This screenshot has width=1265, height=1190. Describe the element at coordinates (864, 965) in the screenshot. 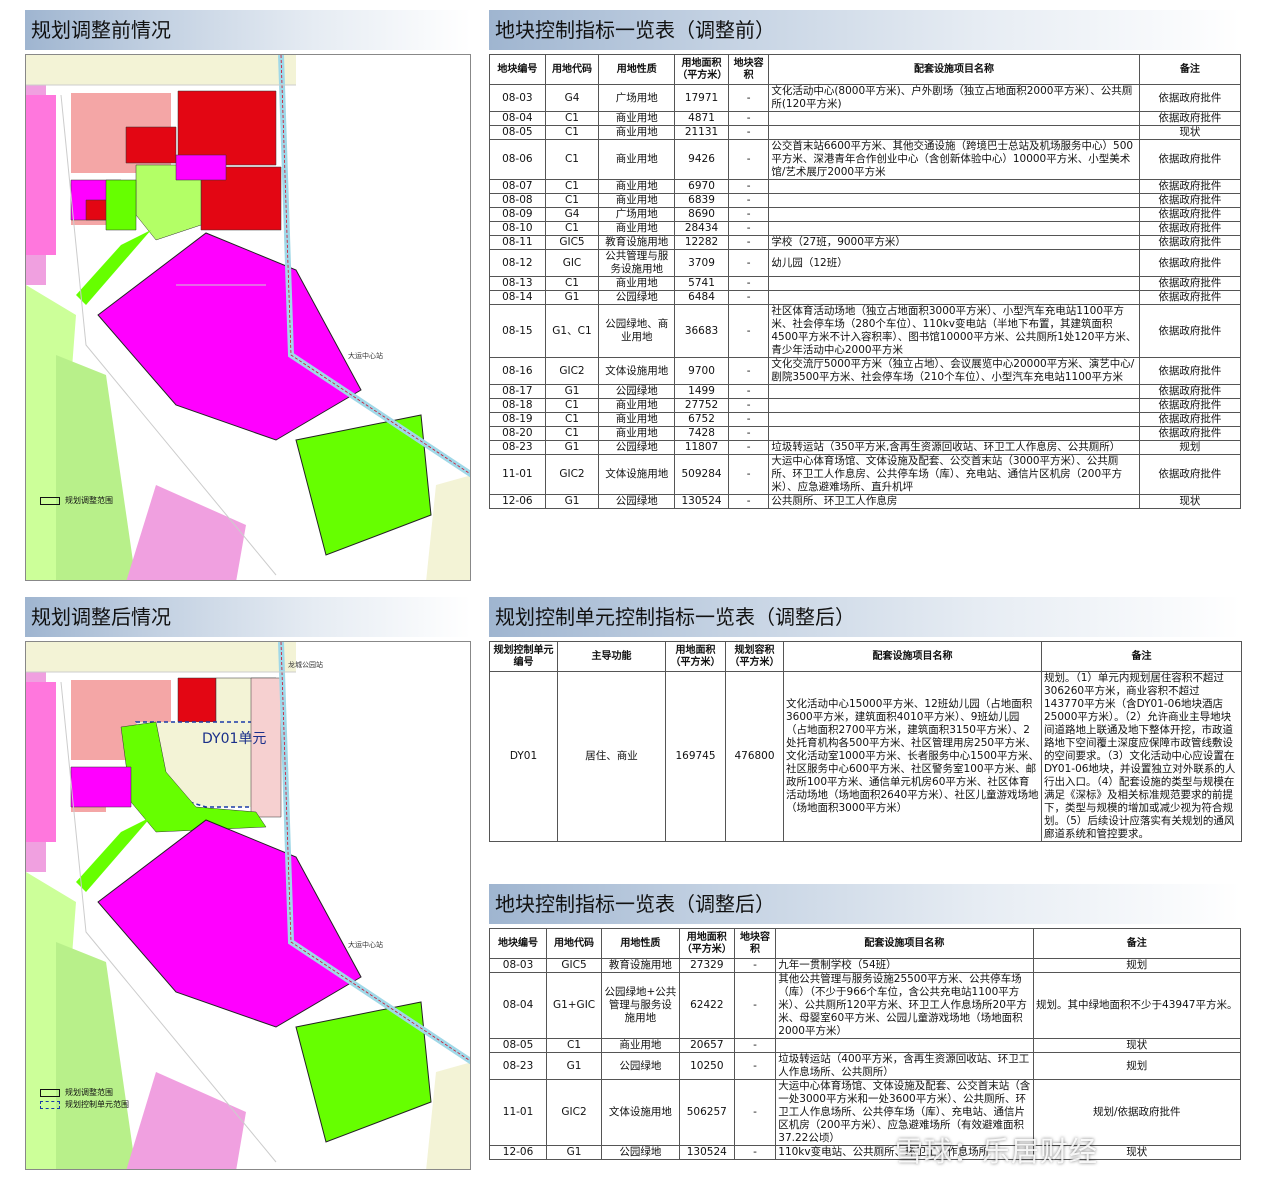

I see `table-row: 08-03 GIC5 教育设施用地 27329- 九年一贯制学校（54班） 规划` at that location.